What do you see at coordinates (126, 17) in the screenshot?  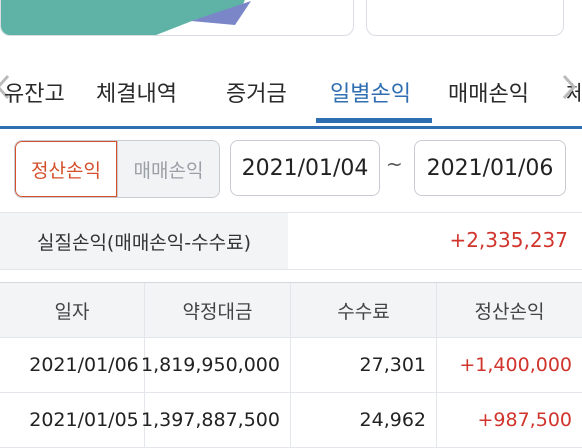 I see `banner-graphic` at bounding box center [126, 17].